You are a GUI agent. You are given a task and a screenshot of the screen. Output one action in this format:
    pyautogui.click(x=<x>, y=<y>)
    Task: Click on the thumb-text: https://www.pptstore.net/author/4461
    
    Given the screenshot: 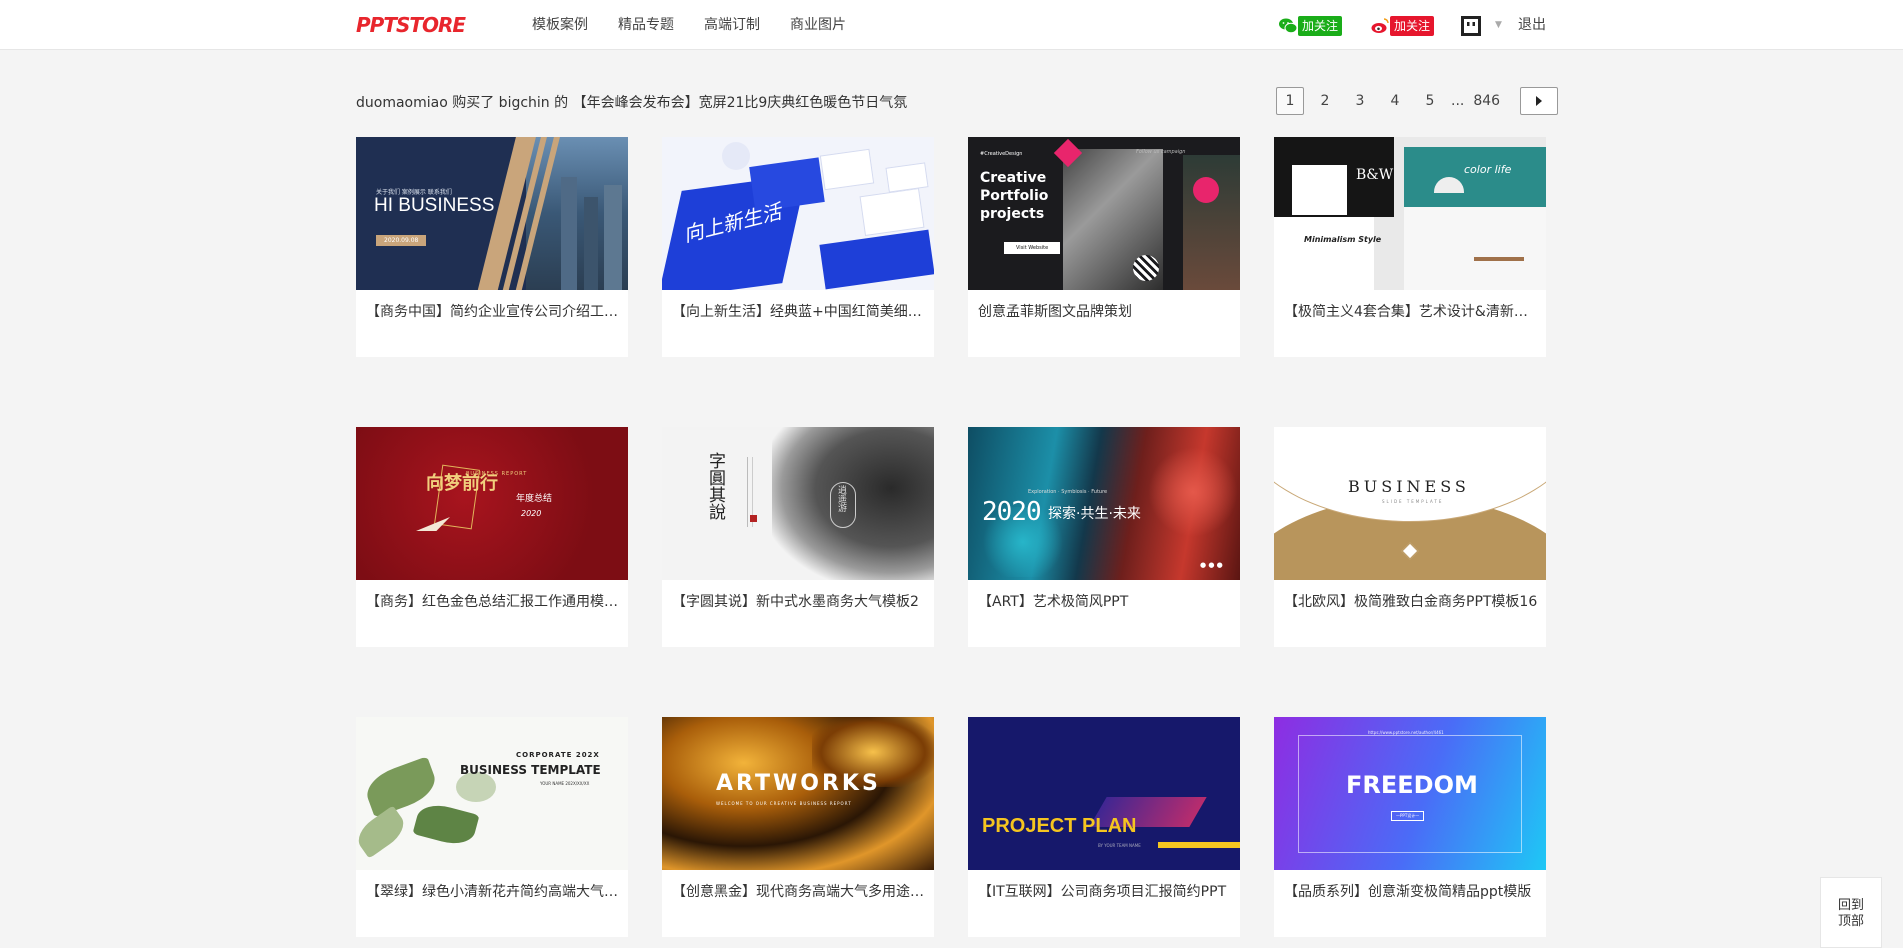 What is the action you would take?
    pyautogui.click(x=1406, y=732)
    